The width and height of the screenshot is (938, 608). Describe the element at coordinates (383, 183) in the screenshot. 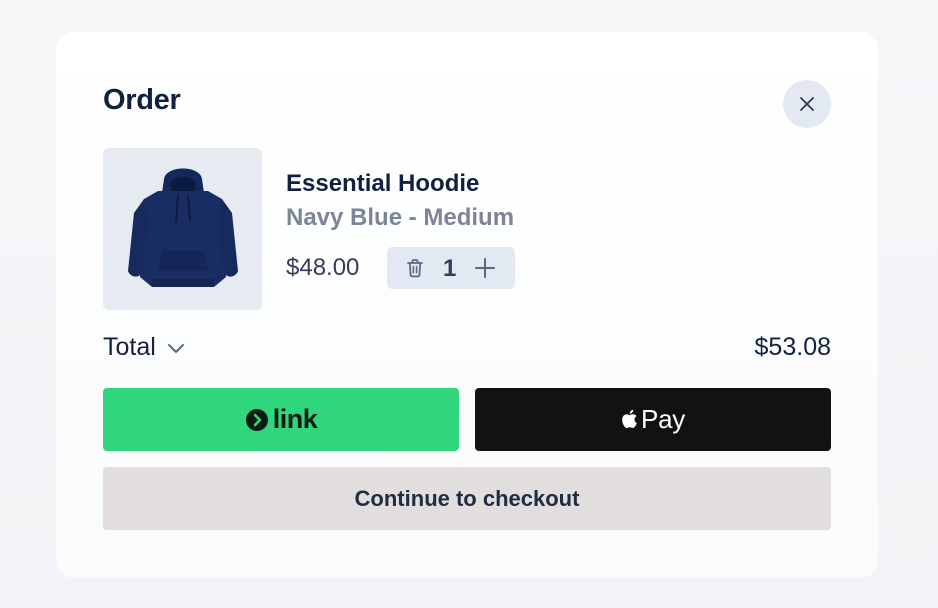

I see `product-name: Essential Hoodie` at that location.